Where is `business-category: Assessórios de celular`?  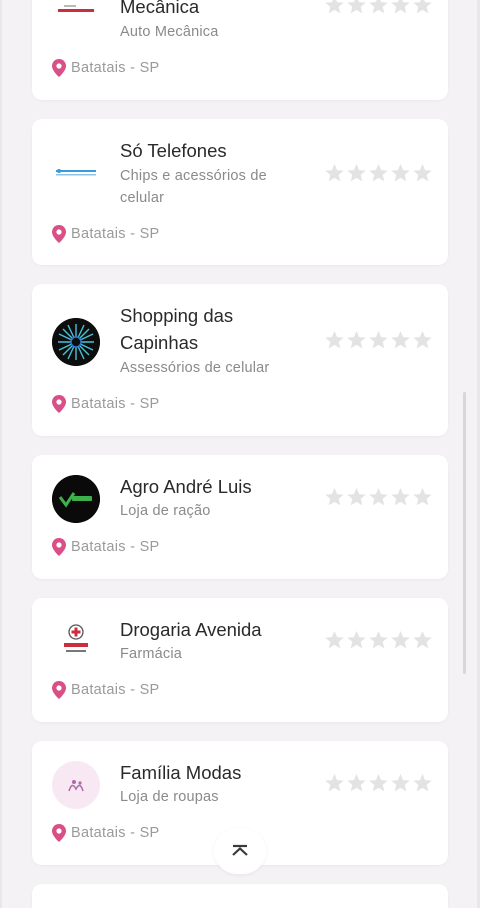 business-category: Assessórios de celular is located at coordinates (195, 368).